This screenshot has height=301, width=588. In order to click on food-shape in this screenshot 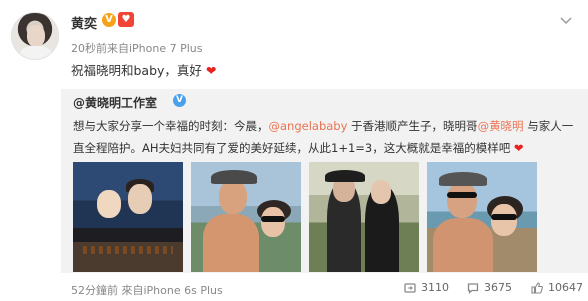, I will do `click(128, 250)`.